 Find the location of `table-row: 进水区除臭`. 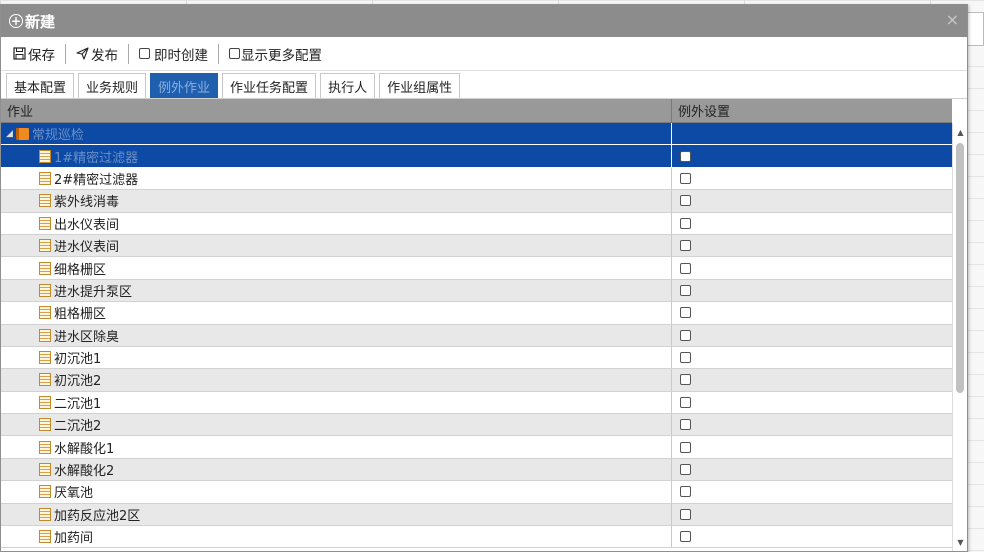

table-row: 进水区除臭 is located at coordinates (476, 335).